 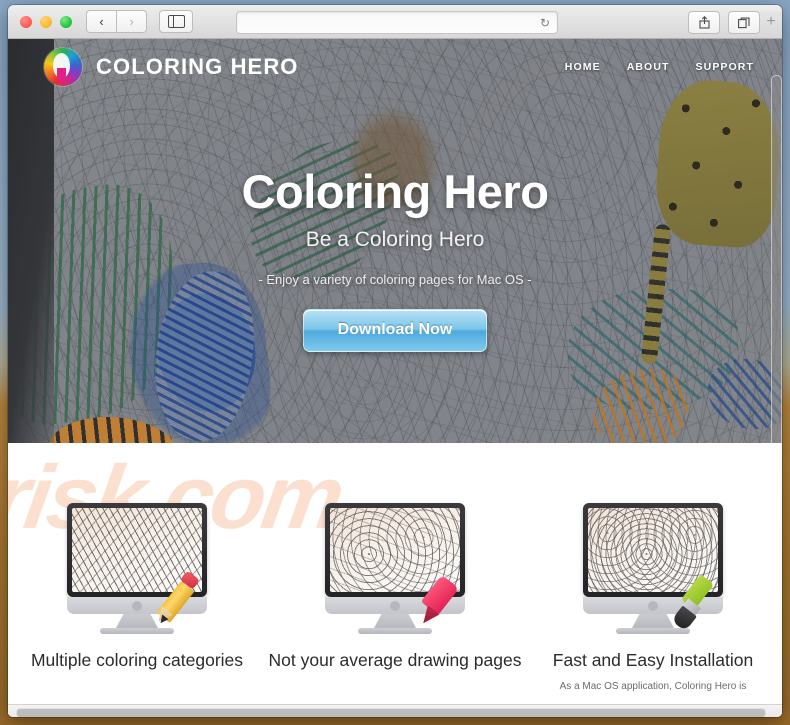 I want to click on logo-text: COLORING HERO, so click(x=197, y=66).